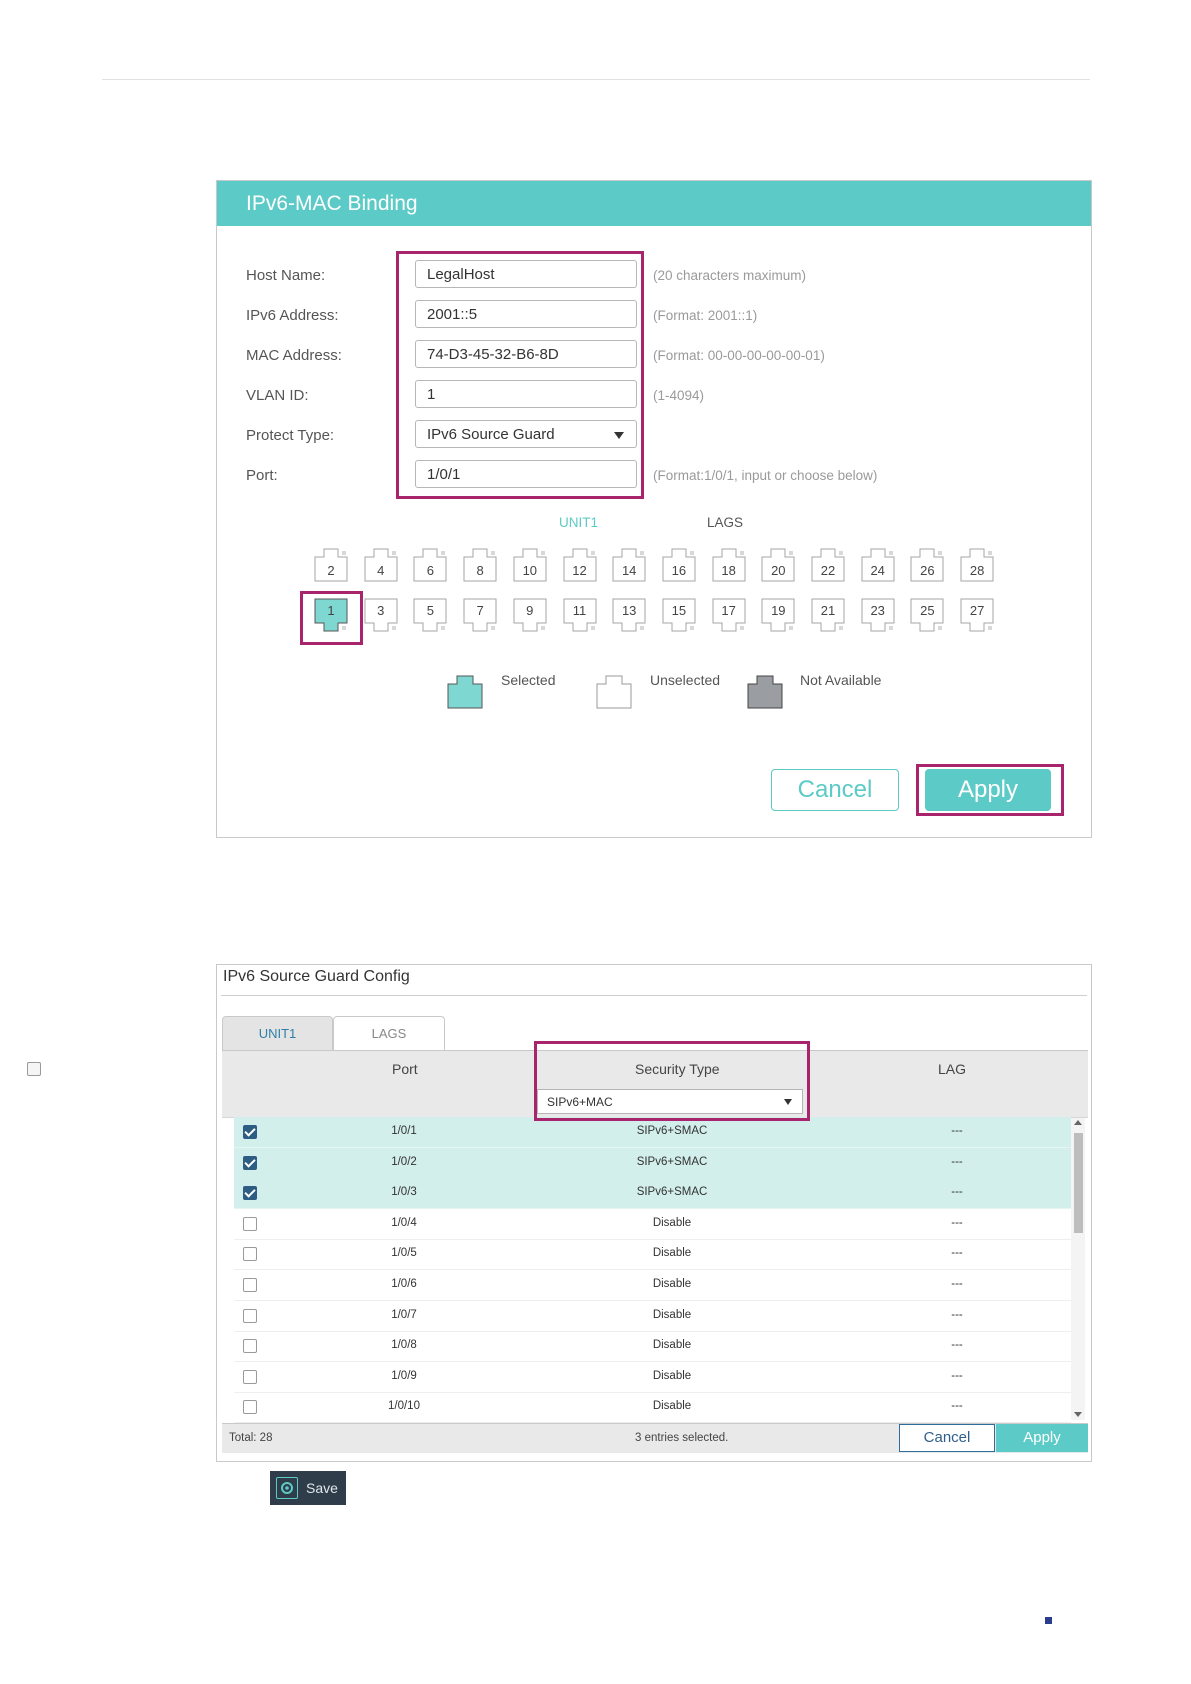  I want to click on cell-port: 1/0/8, so click(404, 1345).